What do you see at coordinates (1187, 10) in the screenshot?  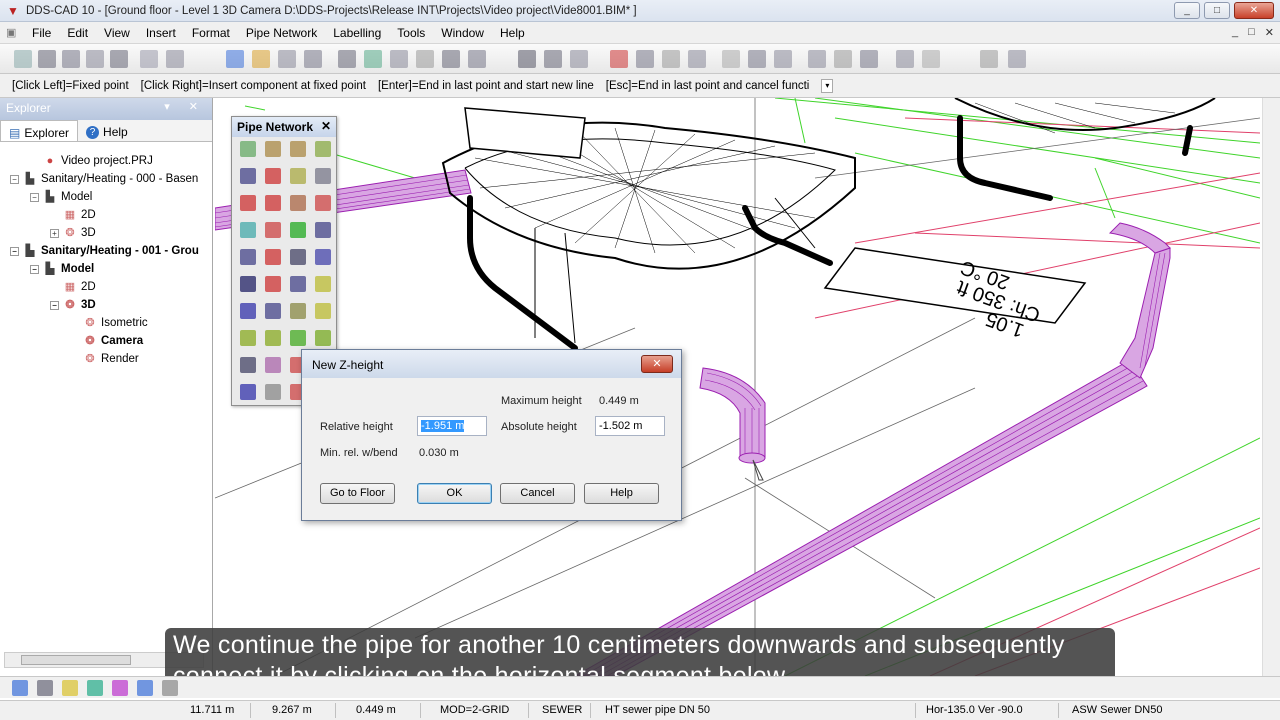 I see `minimize-button: _` at bounding box center [1187, 10].